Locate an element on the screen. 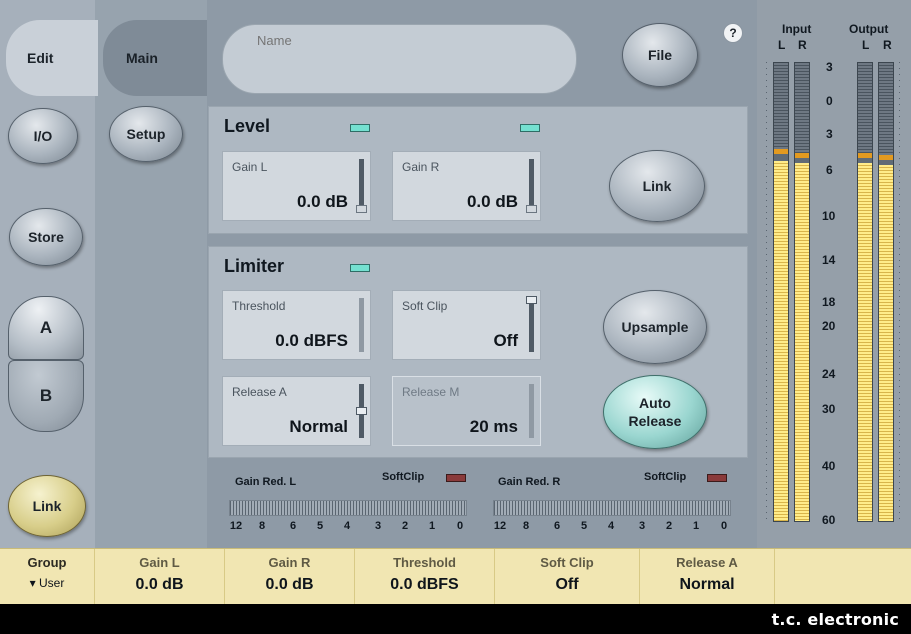  strip-cell-soft-clip: Soft Clip Off is located at coordinates (567, 577).